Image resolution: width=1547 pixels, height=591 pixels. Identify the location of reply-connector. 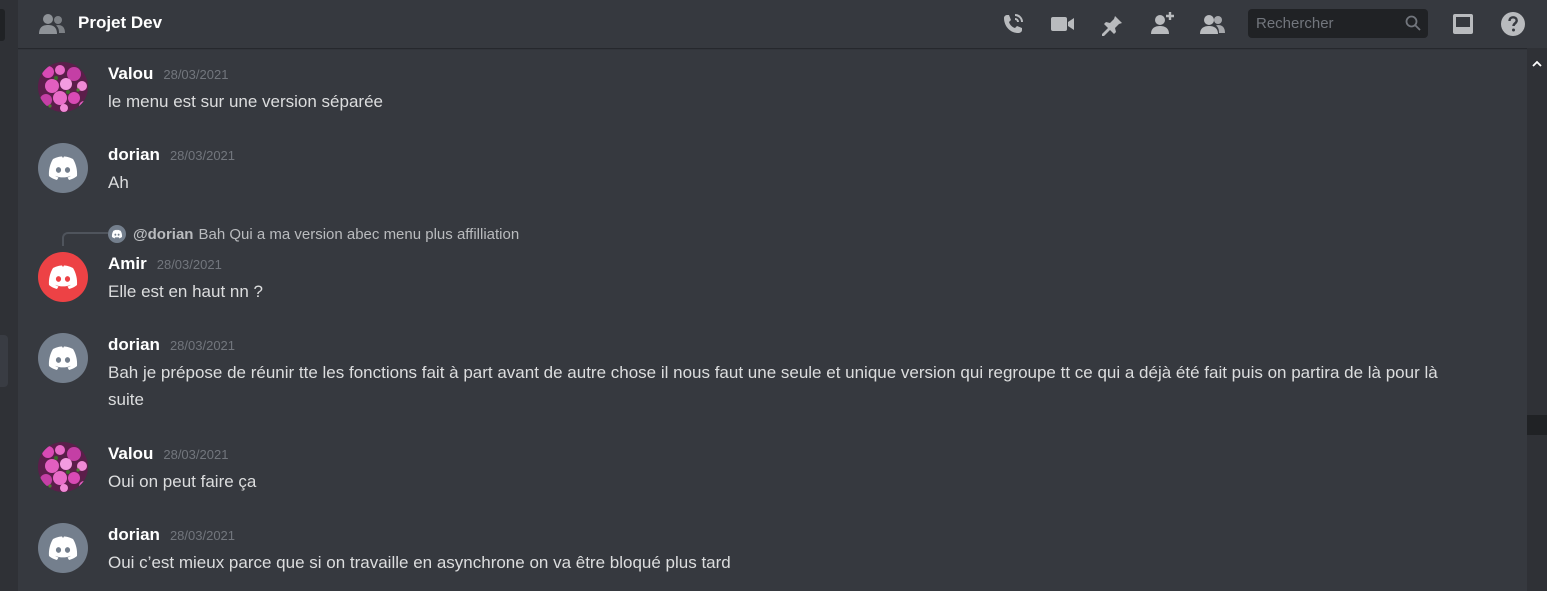
(85, 239).